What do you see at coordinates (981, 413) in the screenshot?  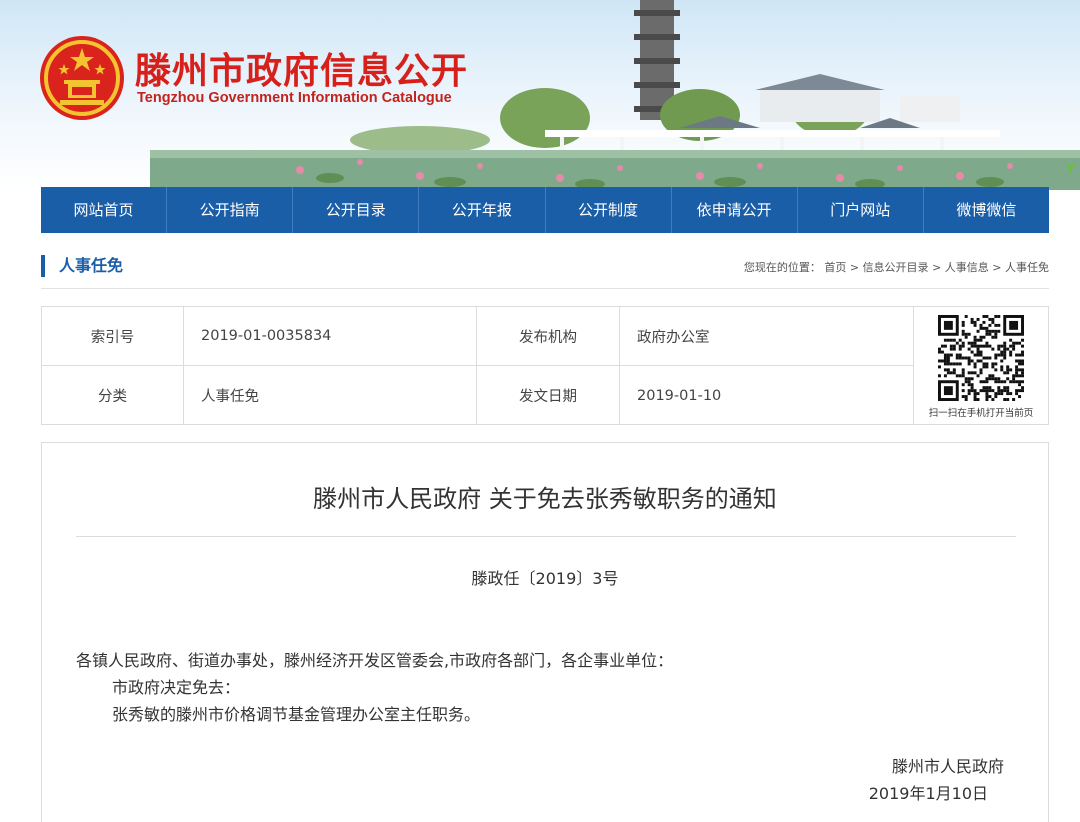 I see `qr-code-caption: 扫一扫在手机打开当前页` at bounding box center [981, 413].